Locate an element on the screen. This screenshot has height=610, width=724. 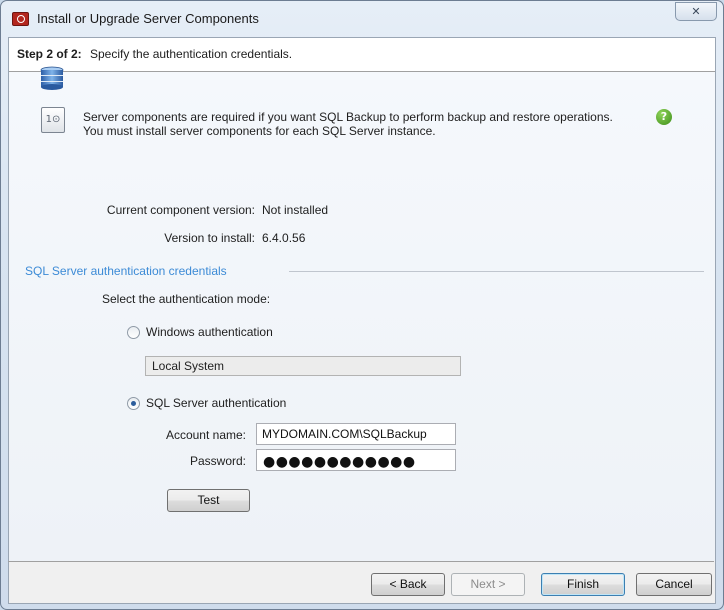
sql-auth-label: SQL Server authentication is located at coordinates (216, 403).